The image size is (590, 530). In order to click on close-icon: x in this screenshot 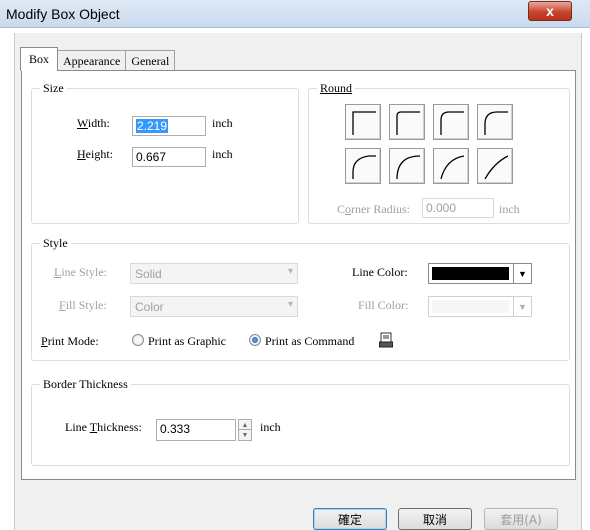, I will do `click(550, 11)`.